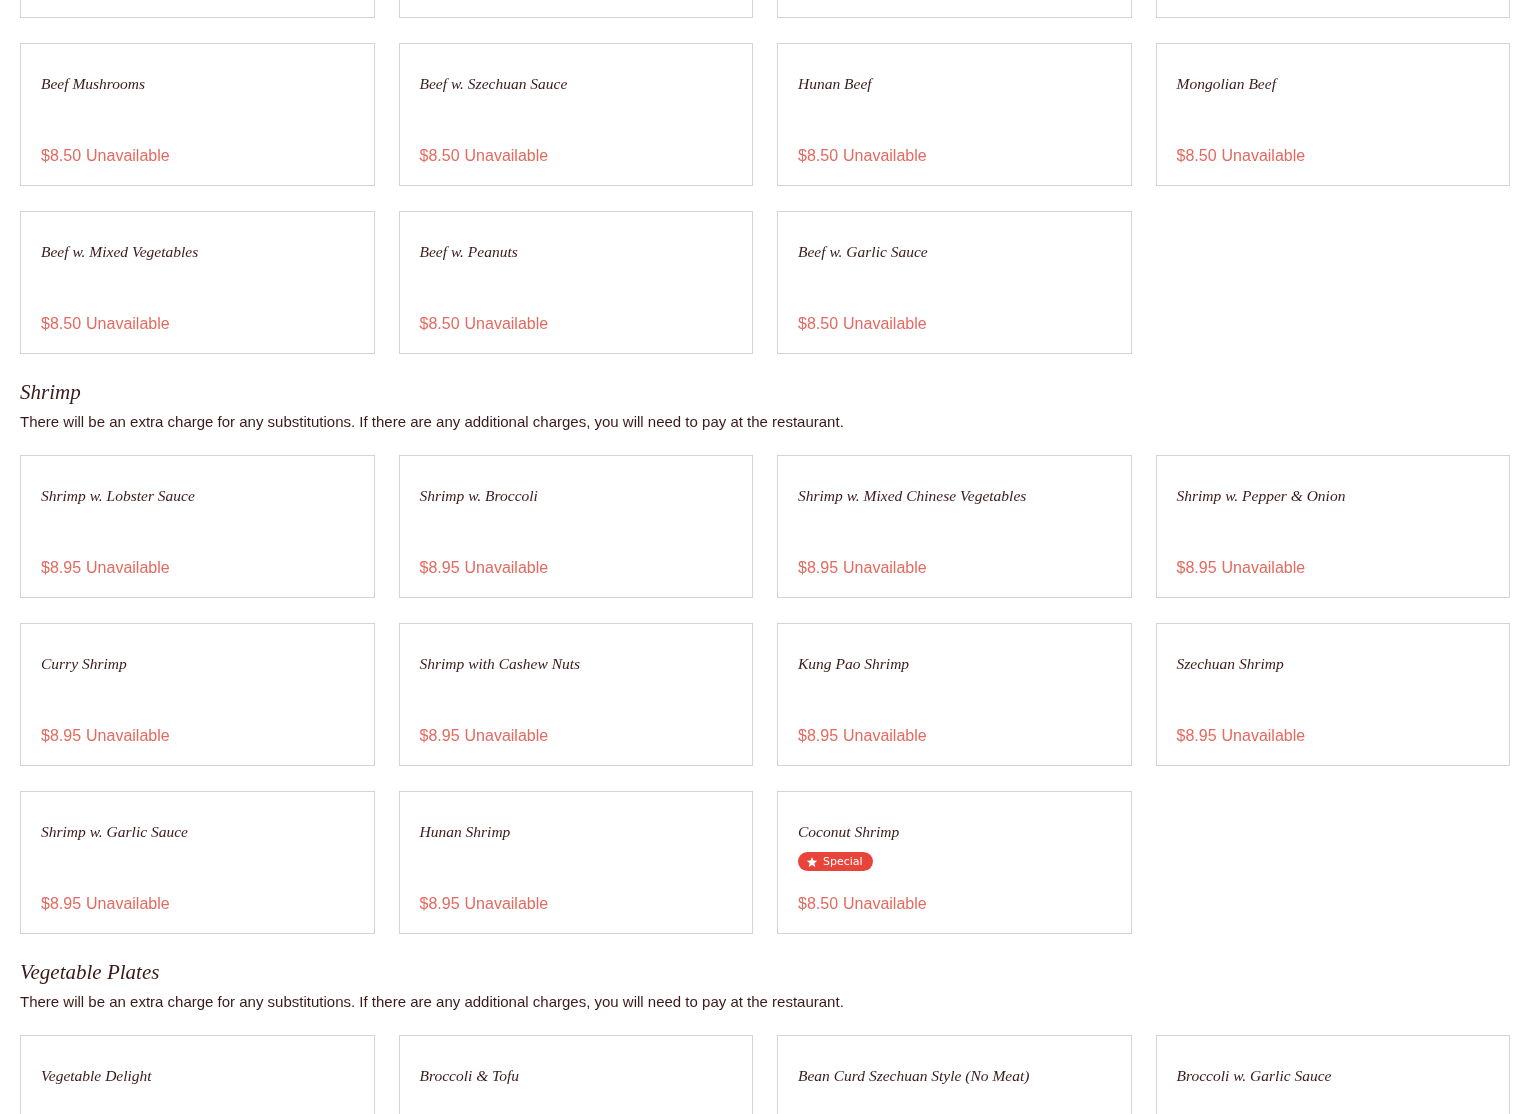 The height and width of the screenshot is (1114, 1530). I want to click on item-name: Hunan Beef, so click(835, 84).